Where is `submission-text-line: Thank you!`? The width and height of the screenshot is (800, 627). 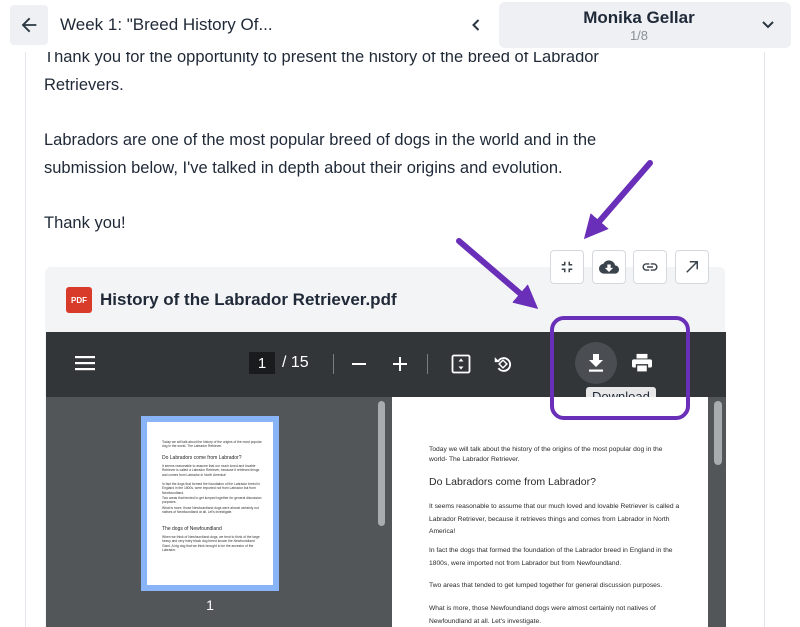
submission-text-line: Thank you! is located at coordinates (85, 223).